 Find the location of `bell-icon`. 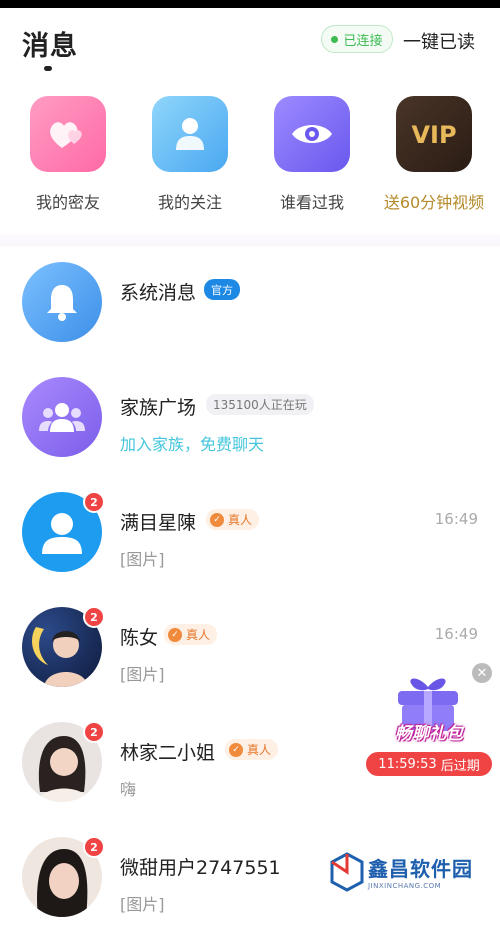

bell-icon is located at coordinates (62, 302).